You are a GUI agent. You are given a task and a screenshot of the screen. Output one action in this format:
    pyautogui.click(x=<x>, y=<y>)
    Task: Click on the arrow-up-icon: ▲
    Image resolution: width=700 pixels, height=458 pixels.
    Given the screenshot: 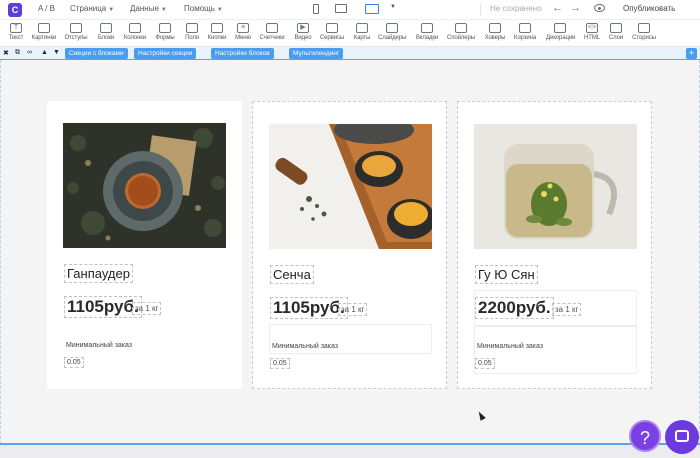 What is the action you would take?
    pyautogui.click(x=44, y=52)
    